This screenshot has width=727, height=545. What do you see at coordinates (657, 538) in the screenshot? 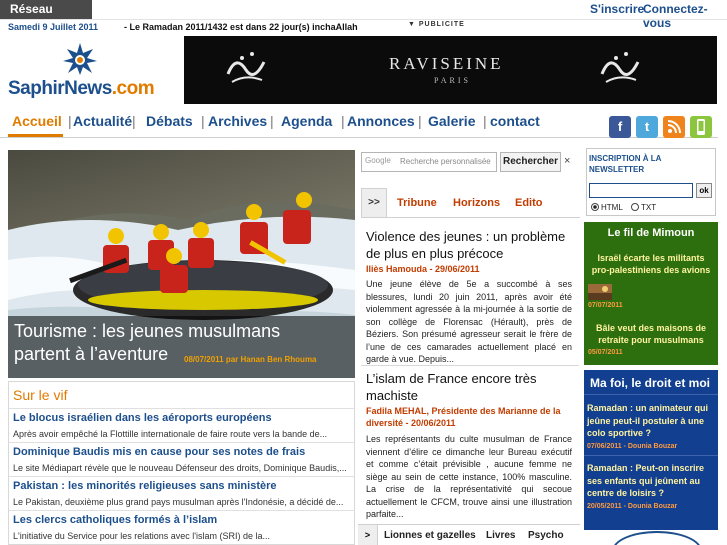
I see `bottom-badge` at bounding box center [657, 538].